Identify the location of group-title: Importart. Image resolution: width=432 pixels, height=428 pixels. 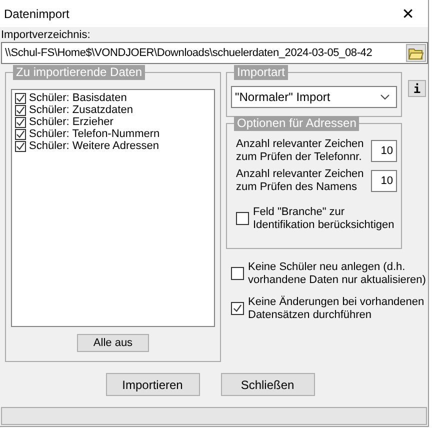
(261, 72).